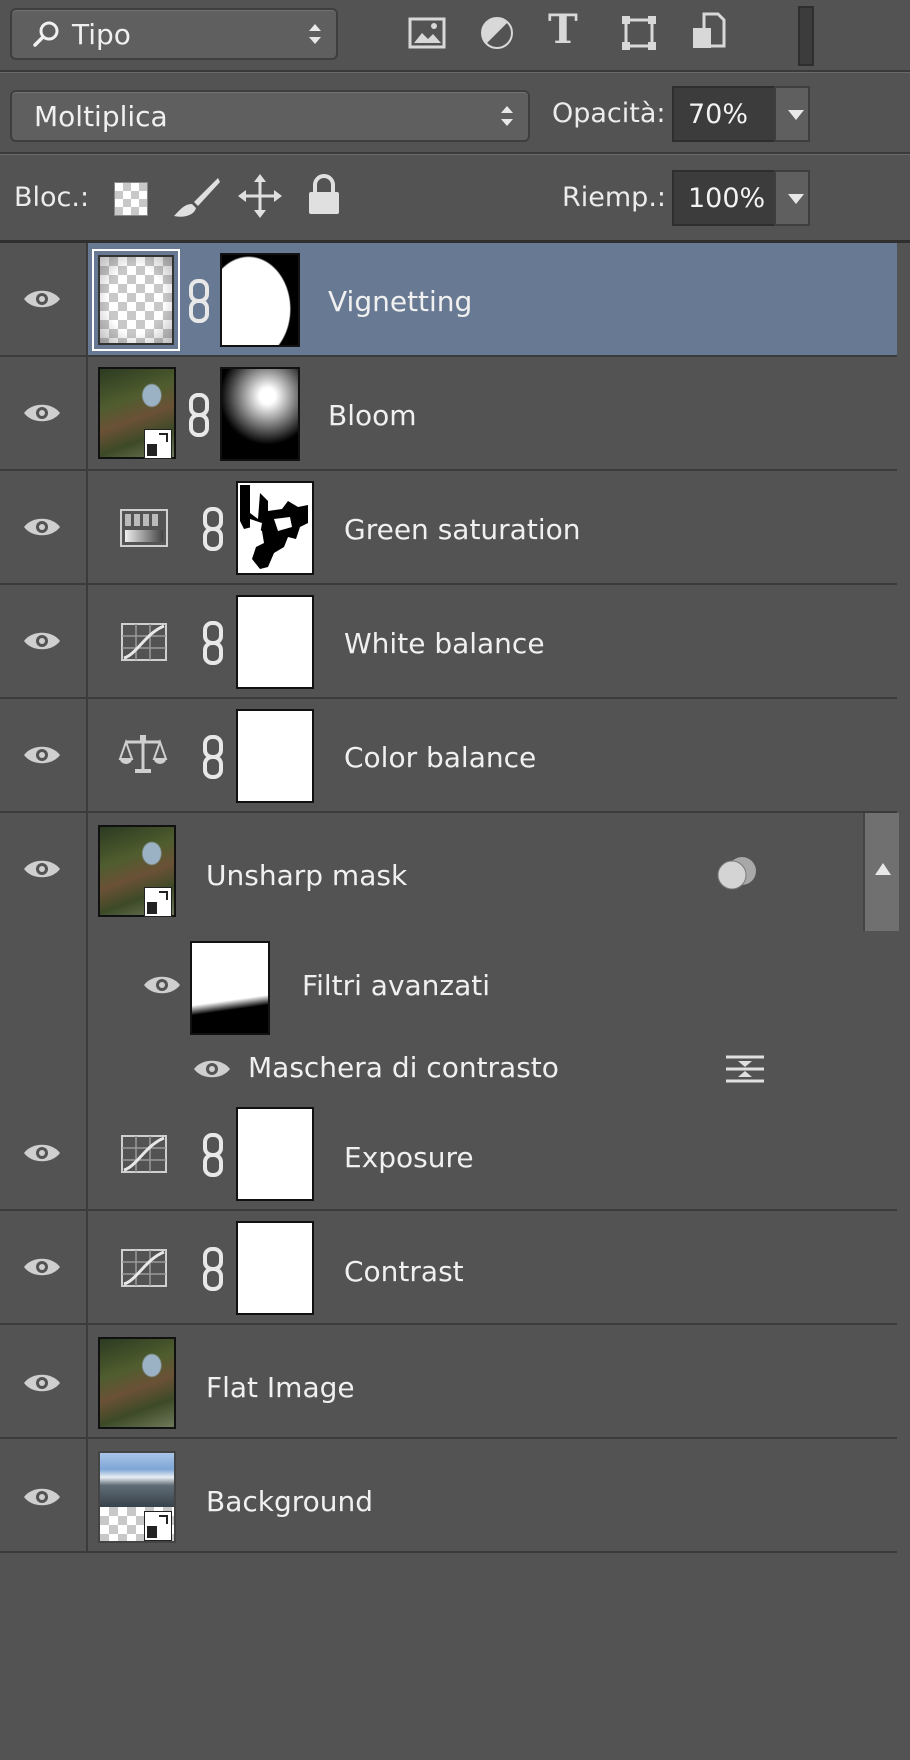  I want to click on layer-row-white-balance: White balance, so click(448, 642).